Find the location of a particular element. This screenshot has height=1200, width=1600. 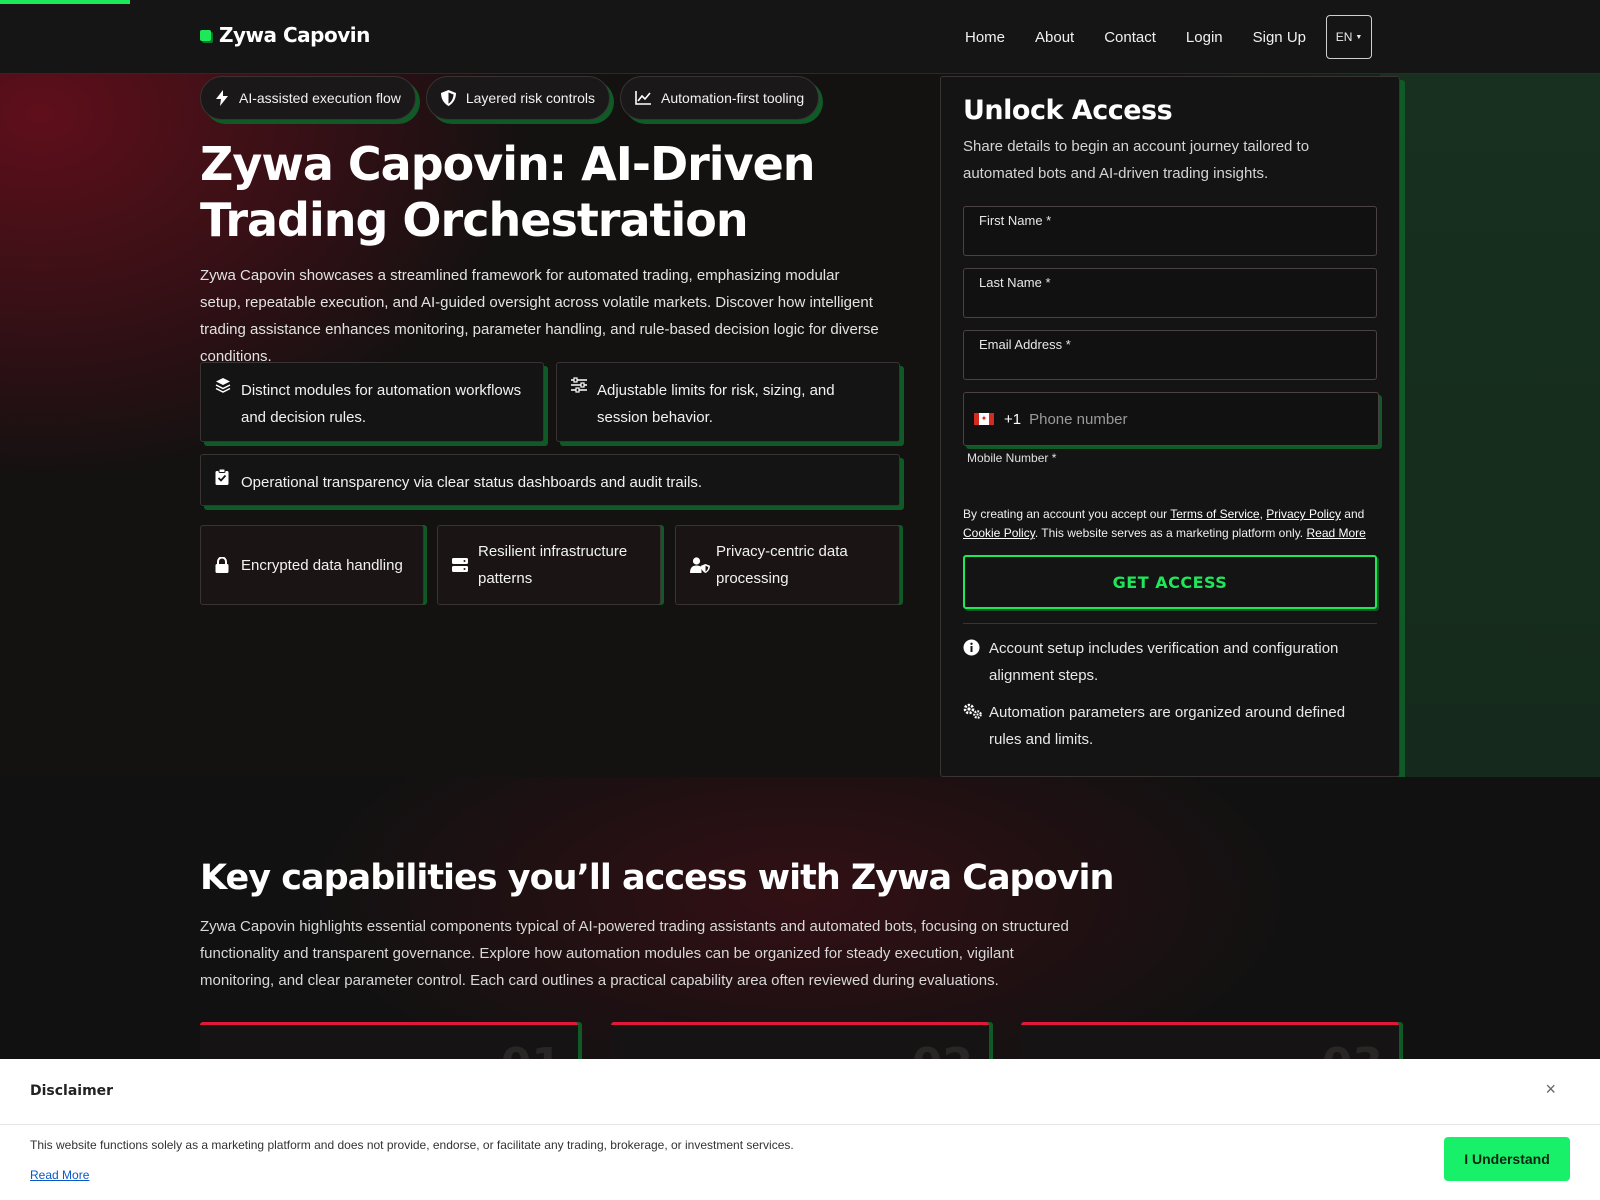

bolt-icon is located at coordinates (222, 98).